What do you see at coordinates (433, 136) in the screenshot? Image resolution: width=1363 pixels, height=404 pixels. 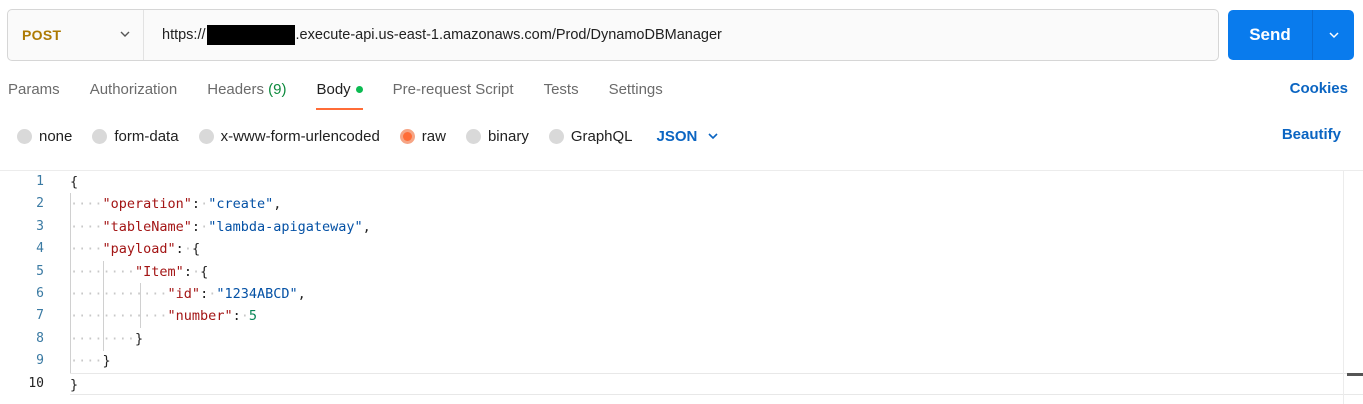 I see `option-label: raw` at bounding box center [433, 136].